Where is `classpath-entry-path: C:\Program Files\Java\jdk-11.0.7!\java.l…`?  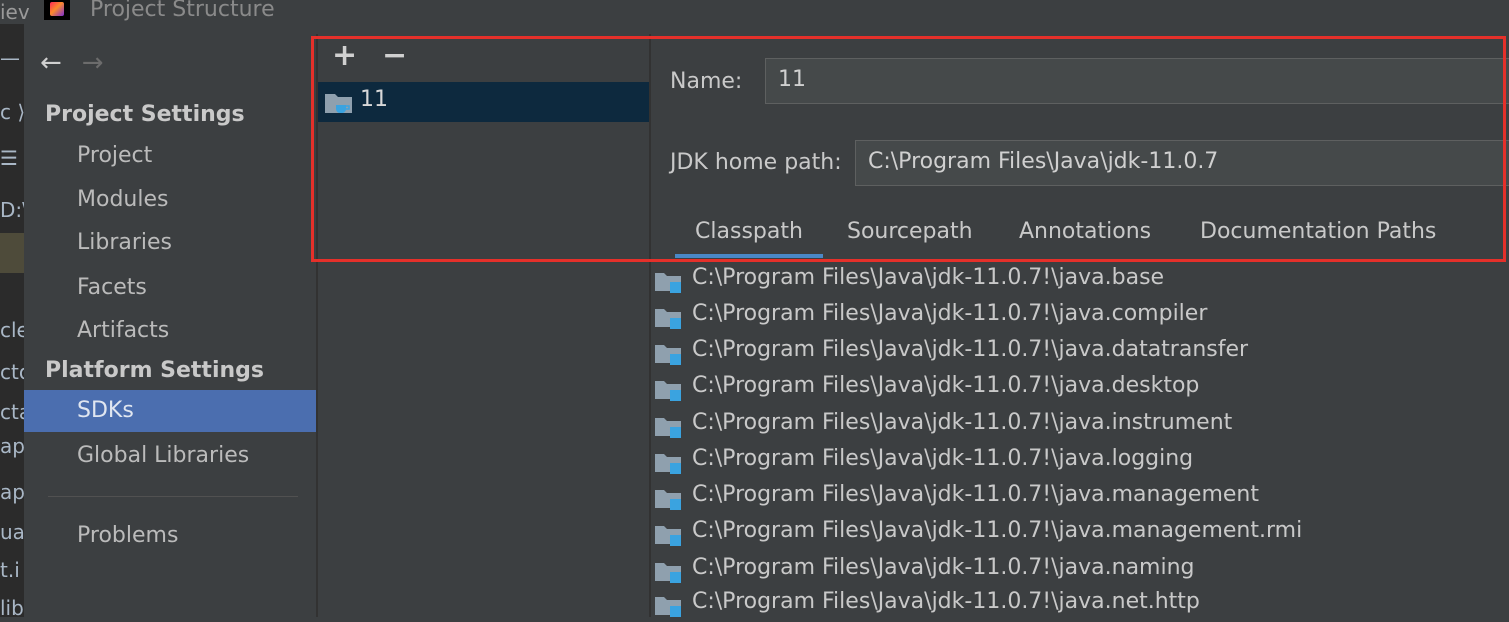 classpath-entry-path: C:\Program Files\Java\jdk-11.0.7!\java.l… is located at coordinates (943, 458).